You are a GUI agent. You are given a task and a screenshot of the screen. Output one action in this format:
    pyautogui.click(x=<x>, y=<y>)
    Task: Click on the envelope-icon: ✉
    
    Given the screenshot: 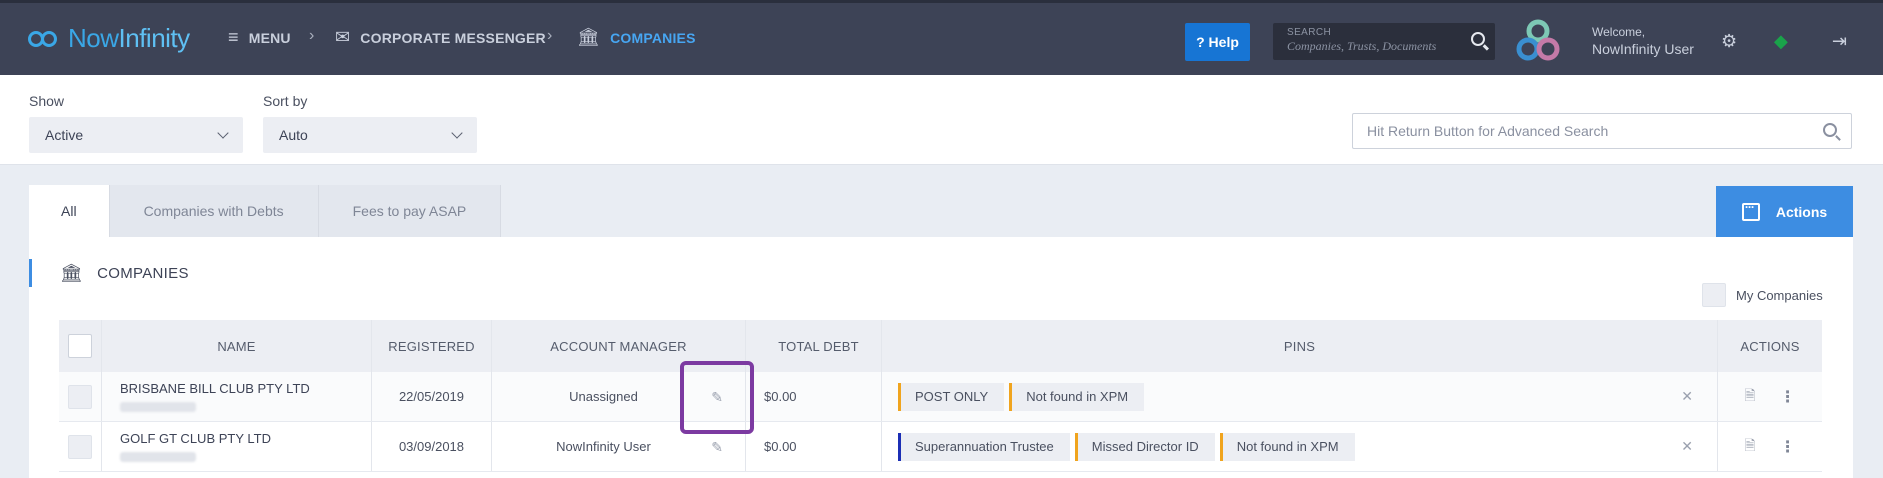 What is the action you would take?
    pyautogui.click(x=343, y=37)
    